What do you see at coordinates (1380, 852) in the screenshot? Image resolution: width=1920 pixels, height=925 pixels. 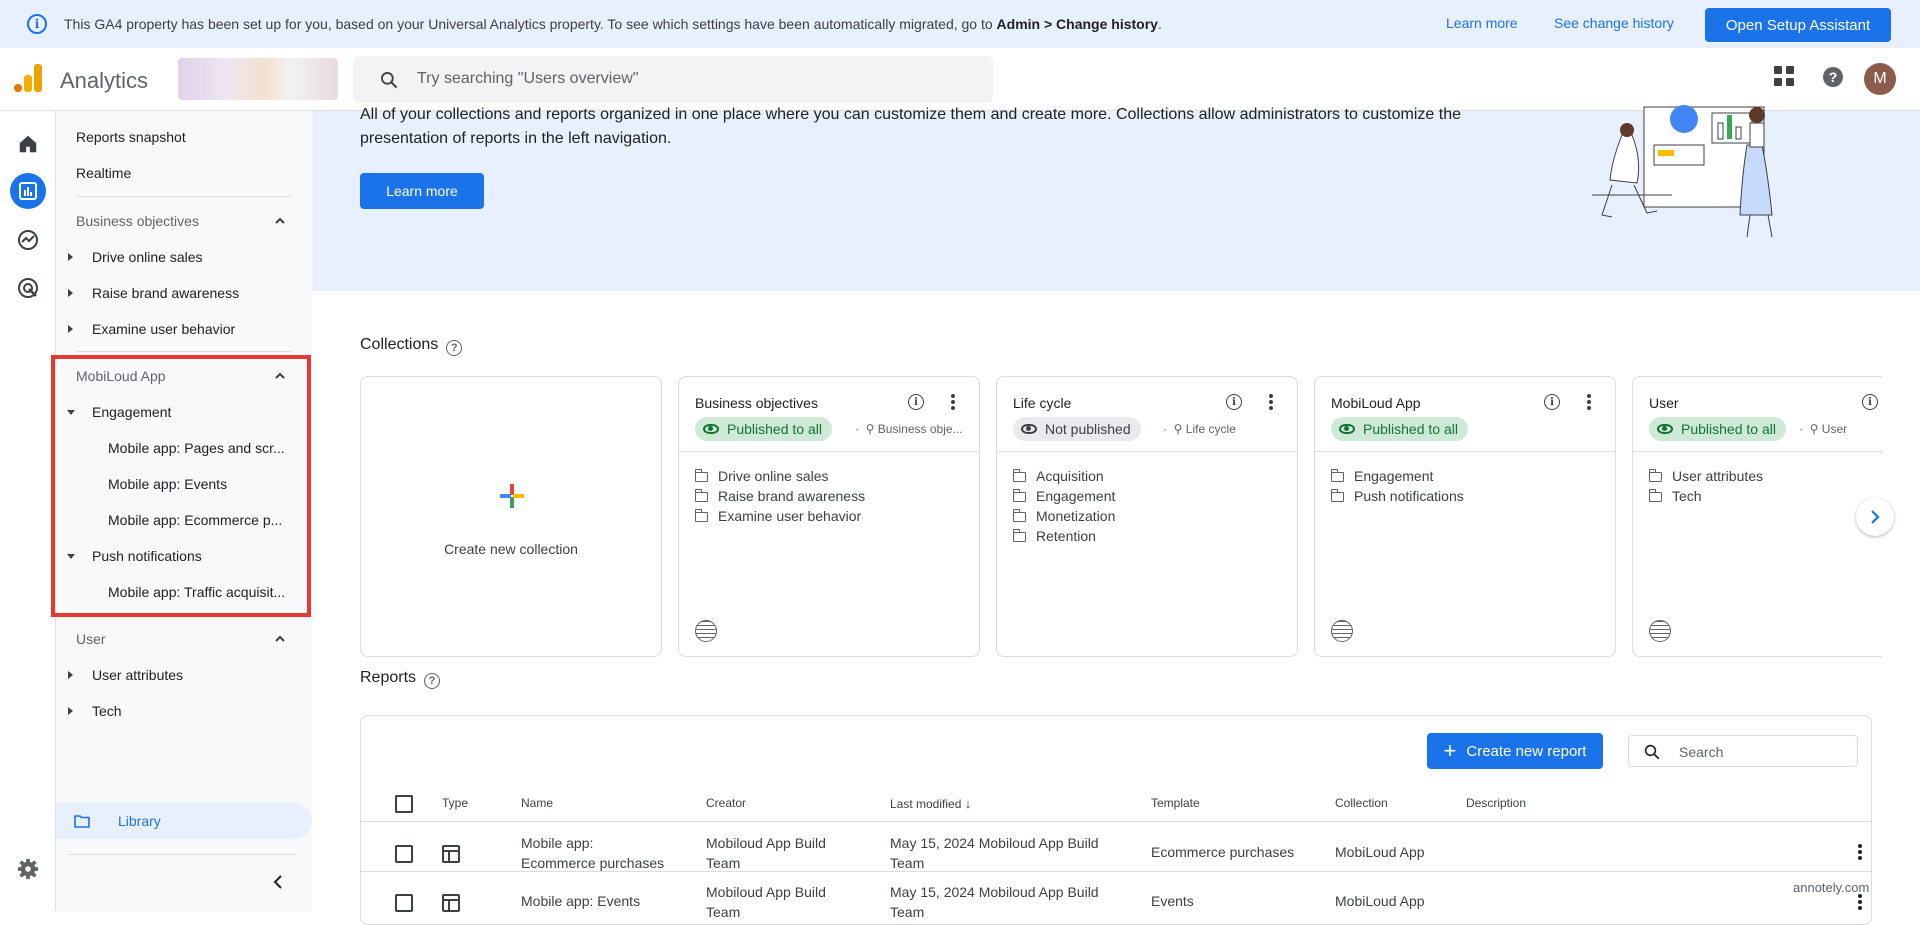 I see `report-collection: MobiLoud App` at bounding box center [1380, 852].